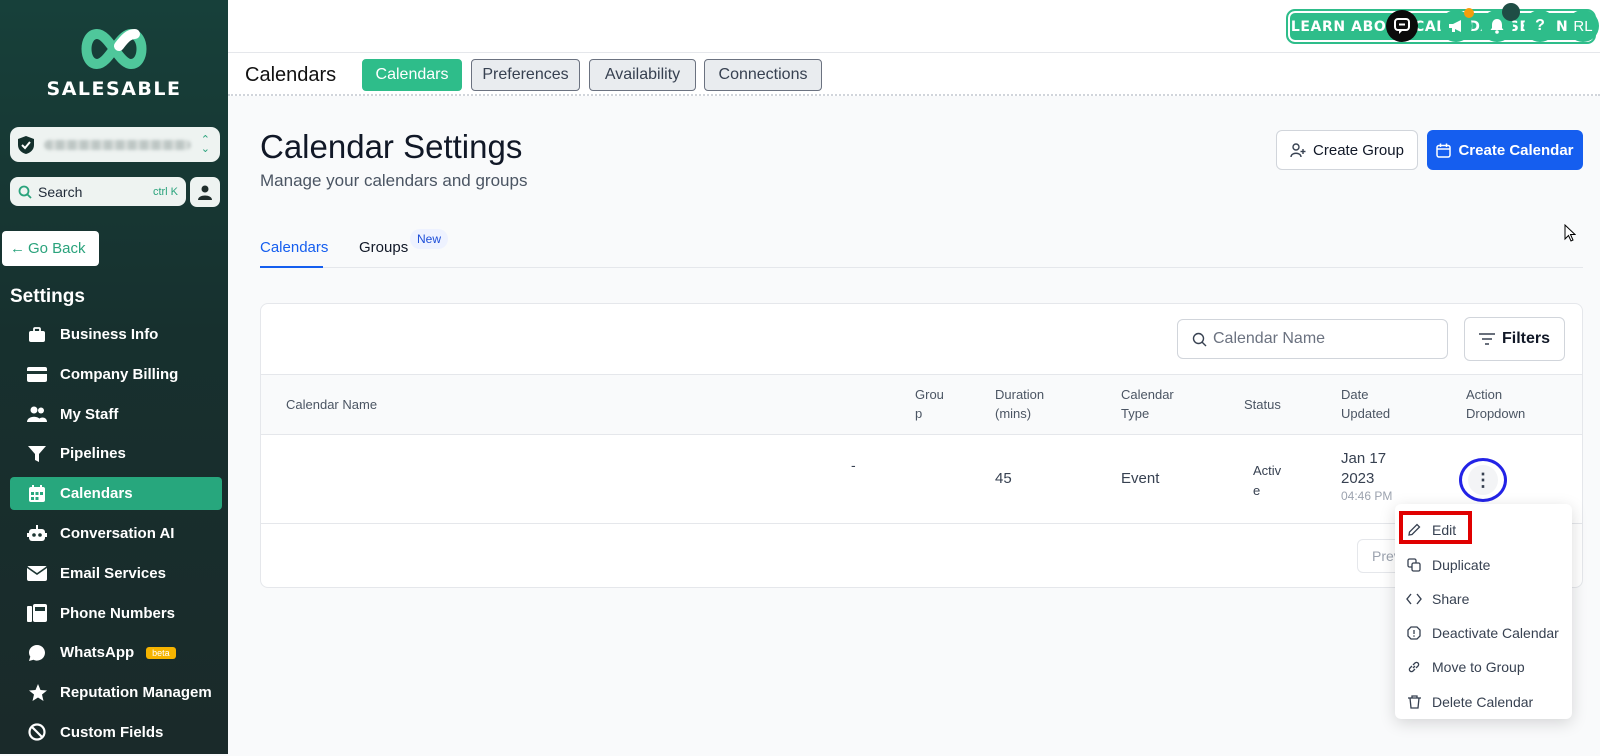  What do you see at coordinates (1570, 233) in the screenshot?
I see `mouse-cursor-icon` at bounding box center [1570, 233].